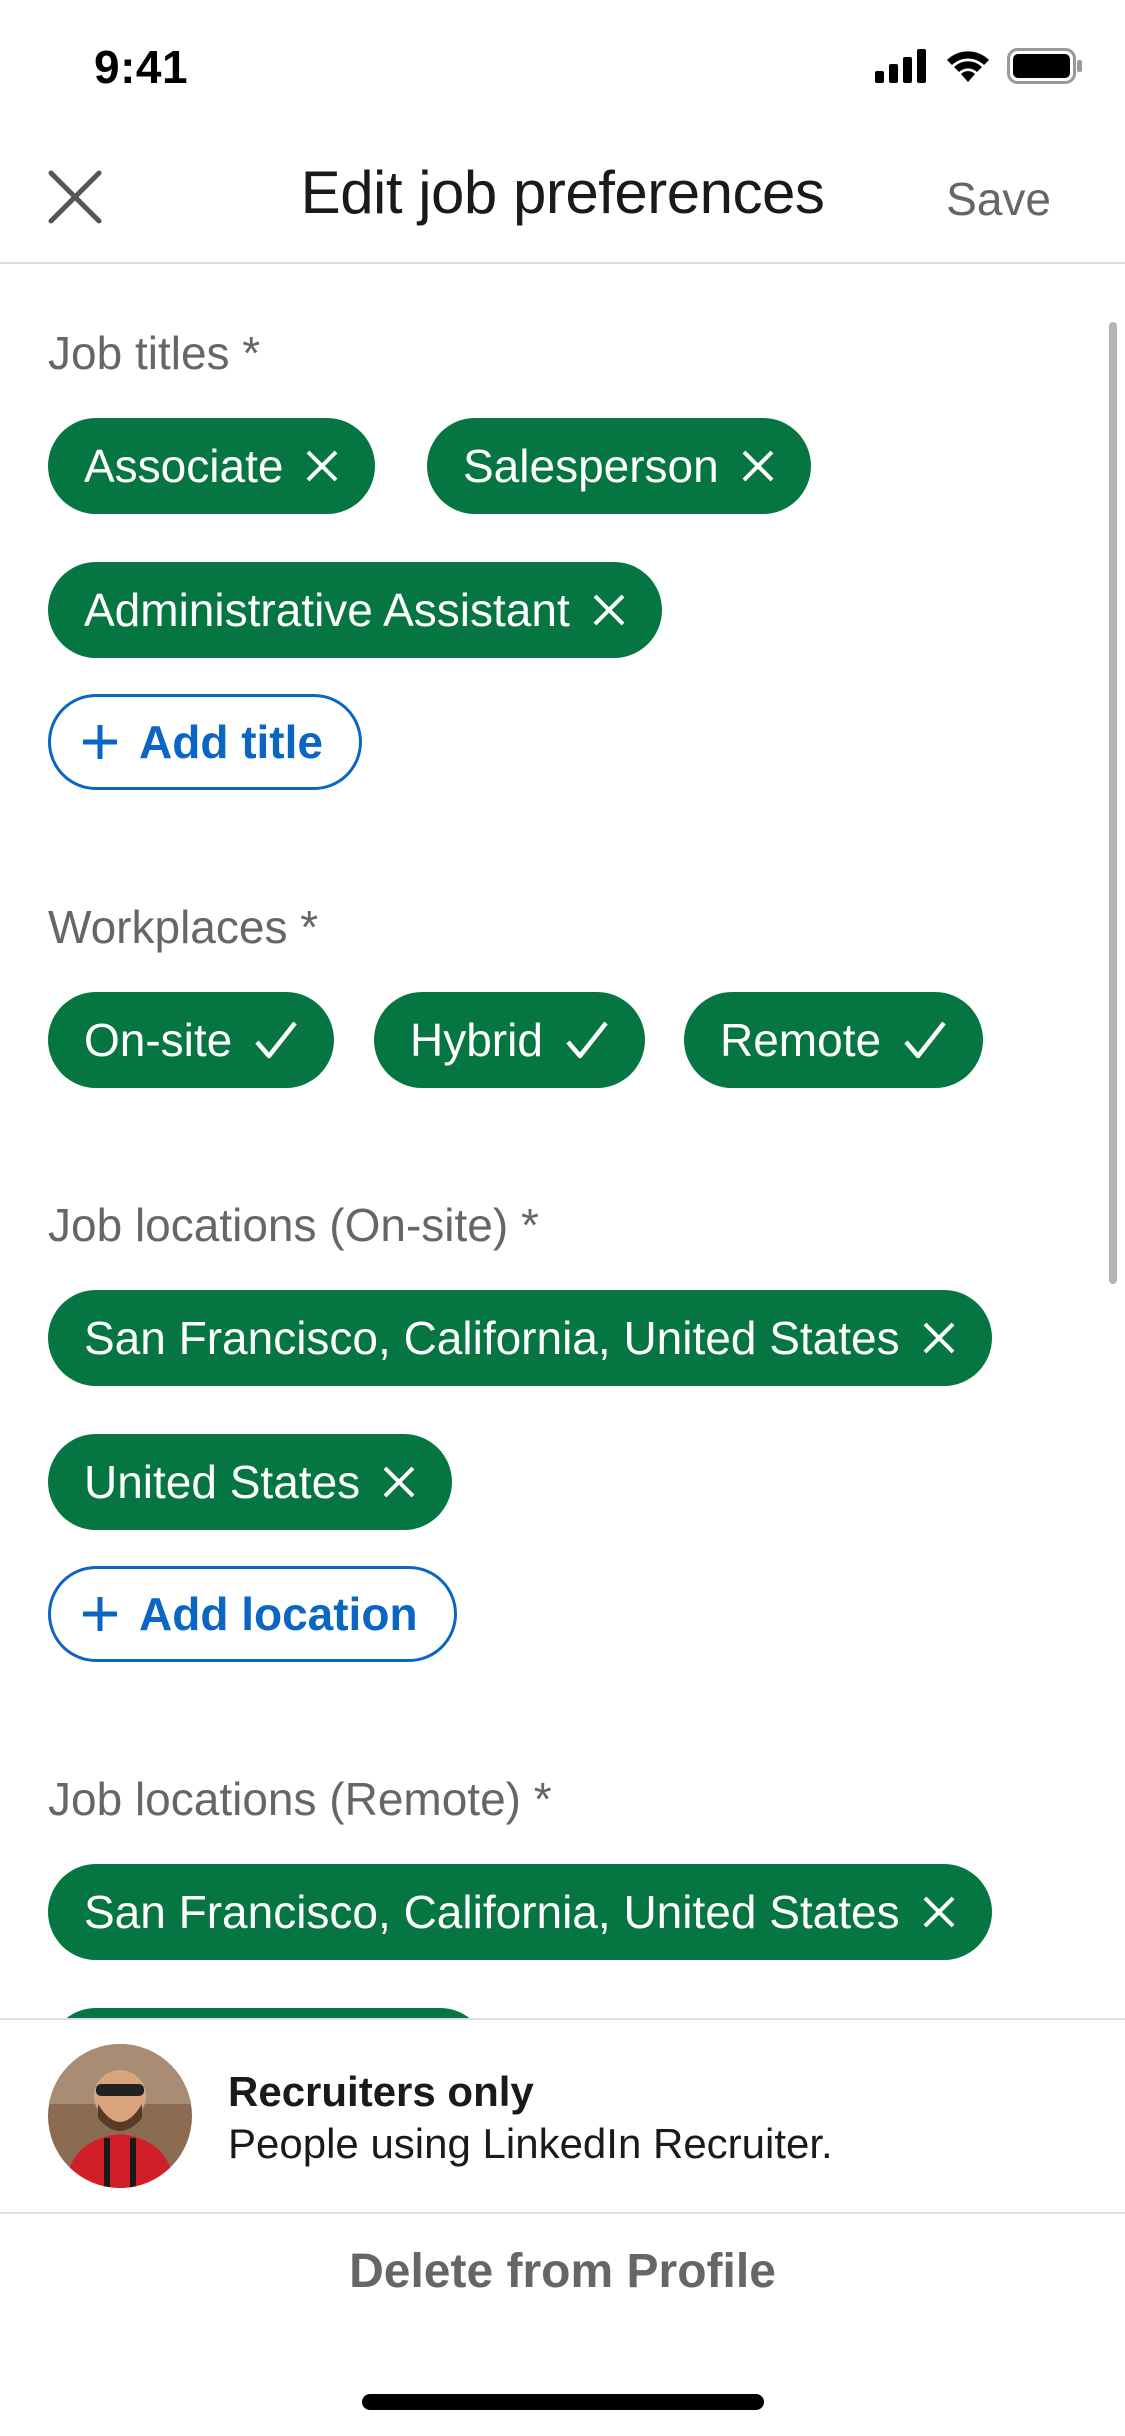  Describe the element at coordinates (562, 198) in the screenshot. I see `top-nav-bar: Edit job preferences Save` at that location.